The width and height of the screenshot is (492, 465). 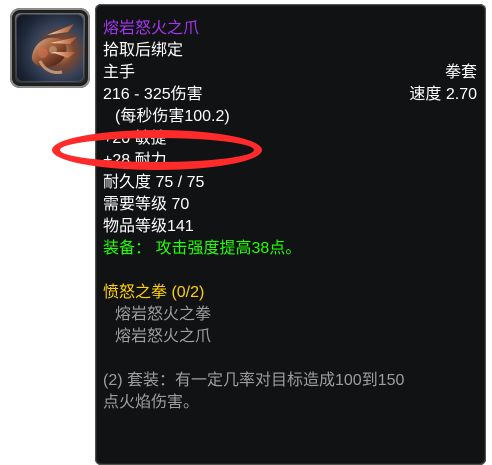 I want to click on item-name: 熔岩怒火之爪, so click(x=151, y=28).